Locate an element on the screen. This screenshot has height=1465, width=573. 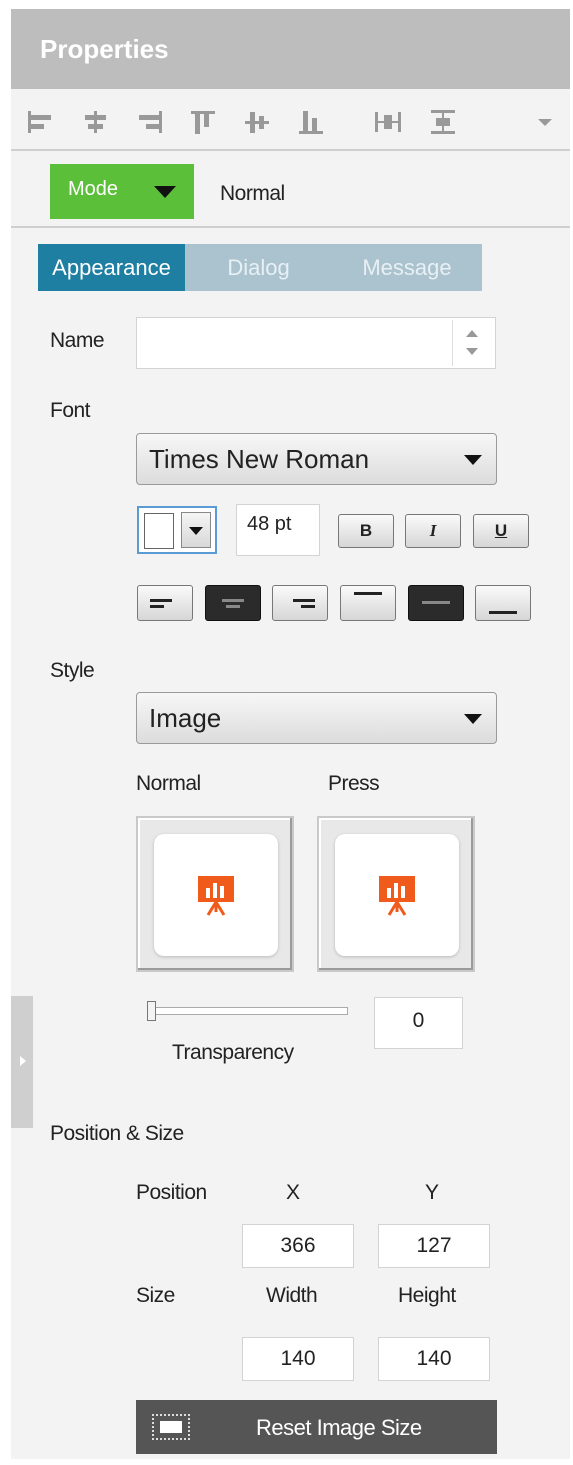
align-right-icon-line is located at coordinates (308, 606).